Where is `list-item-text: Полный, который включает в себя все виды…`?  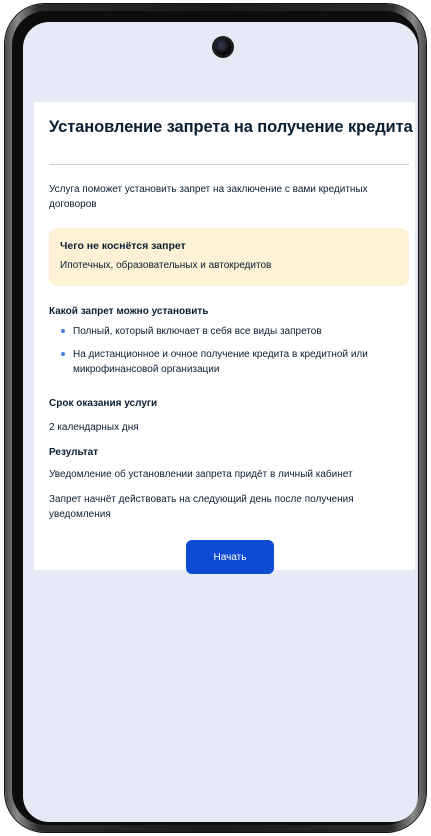
list-item-text: Полный, который включает в себя все виды… is located at coordinates (197, 331).